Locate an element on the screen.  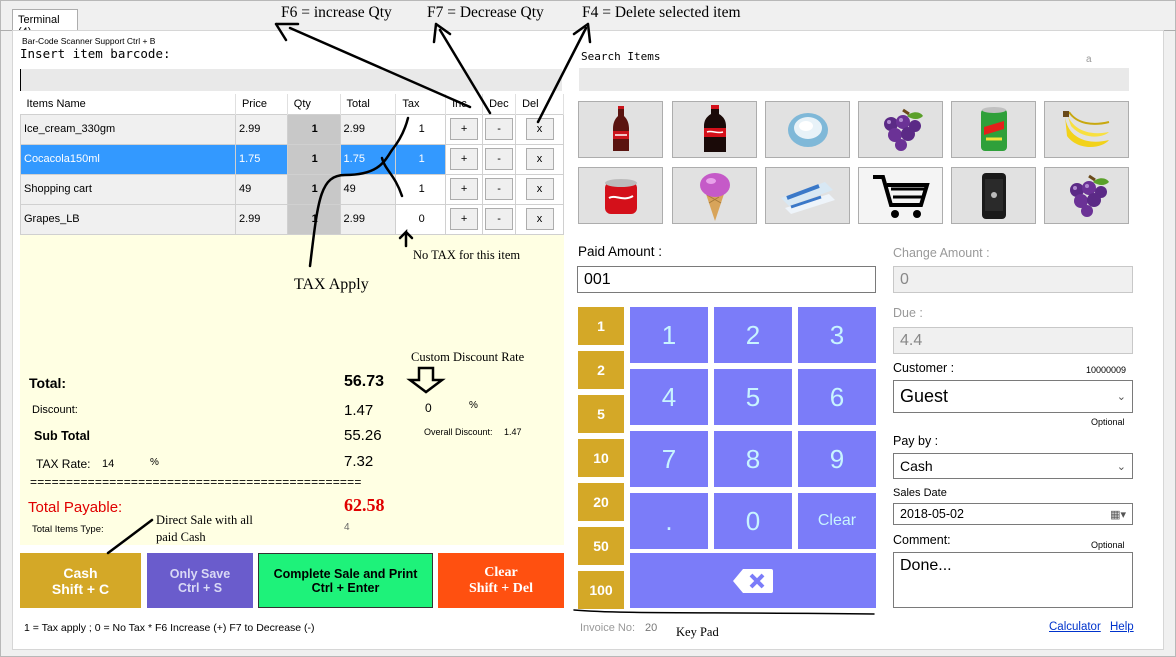
arrow-tax-apply is located at coordinates (359, 192).